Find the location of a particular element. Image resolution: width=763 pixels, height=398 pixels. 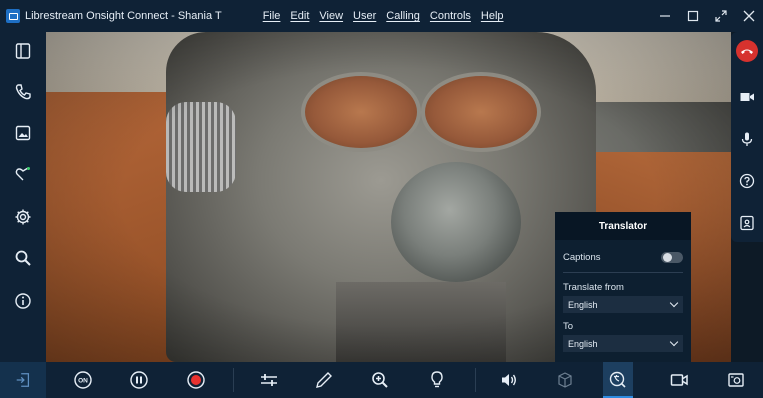

snapshot-icon is located at coordinates (736, 380).